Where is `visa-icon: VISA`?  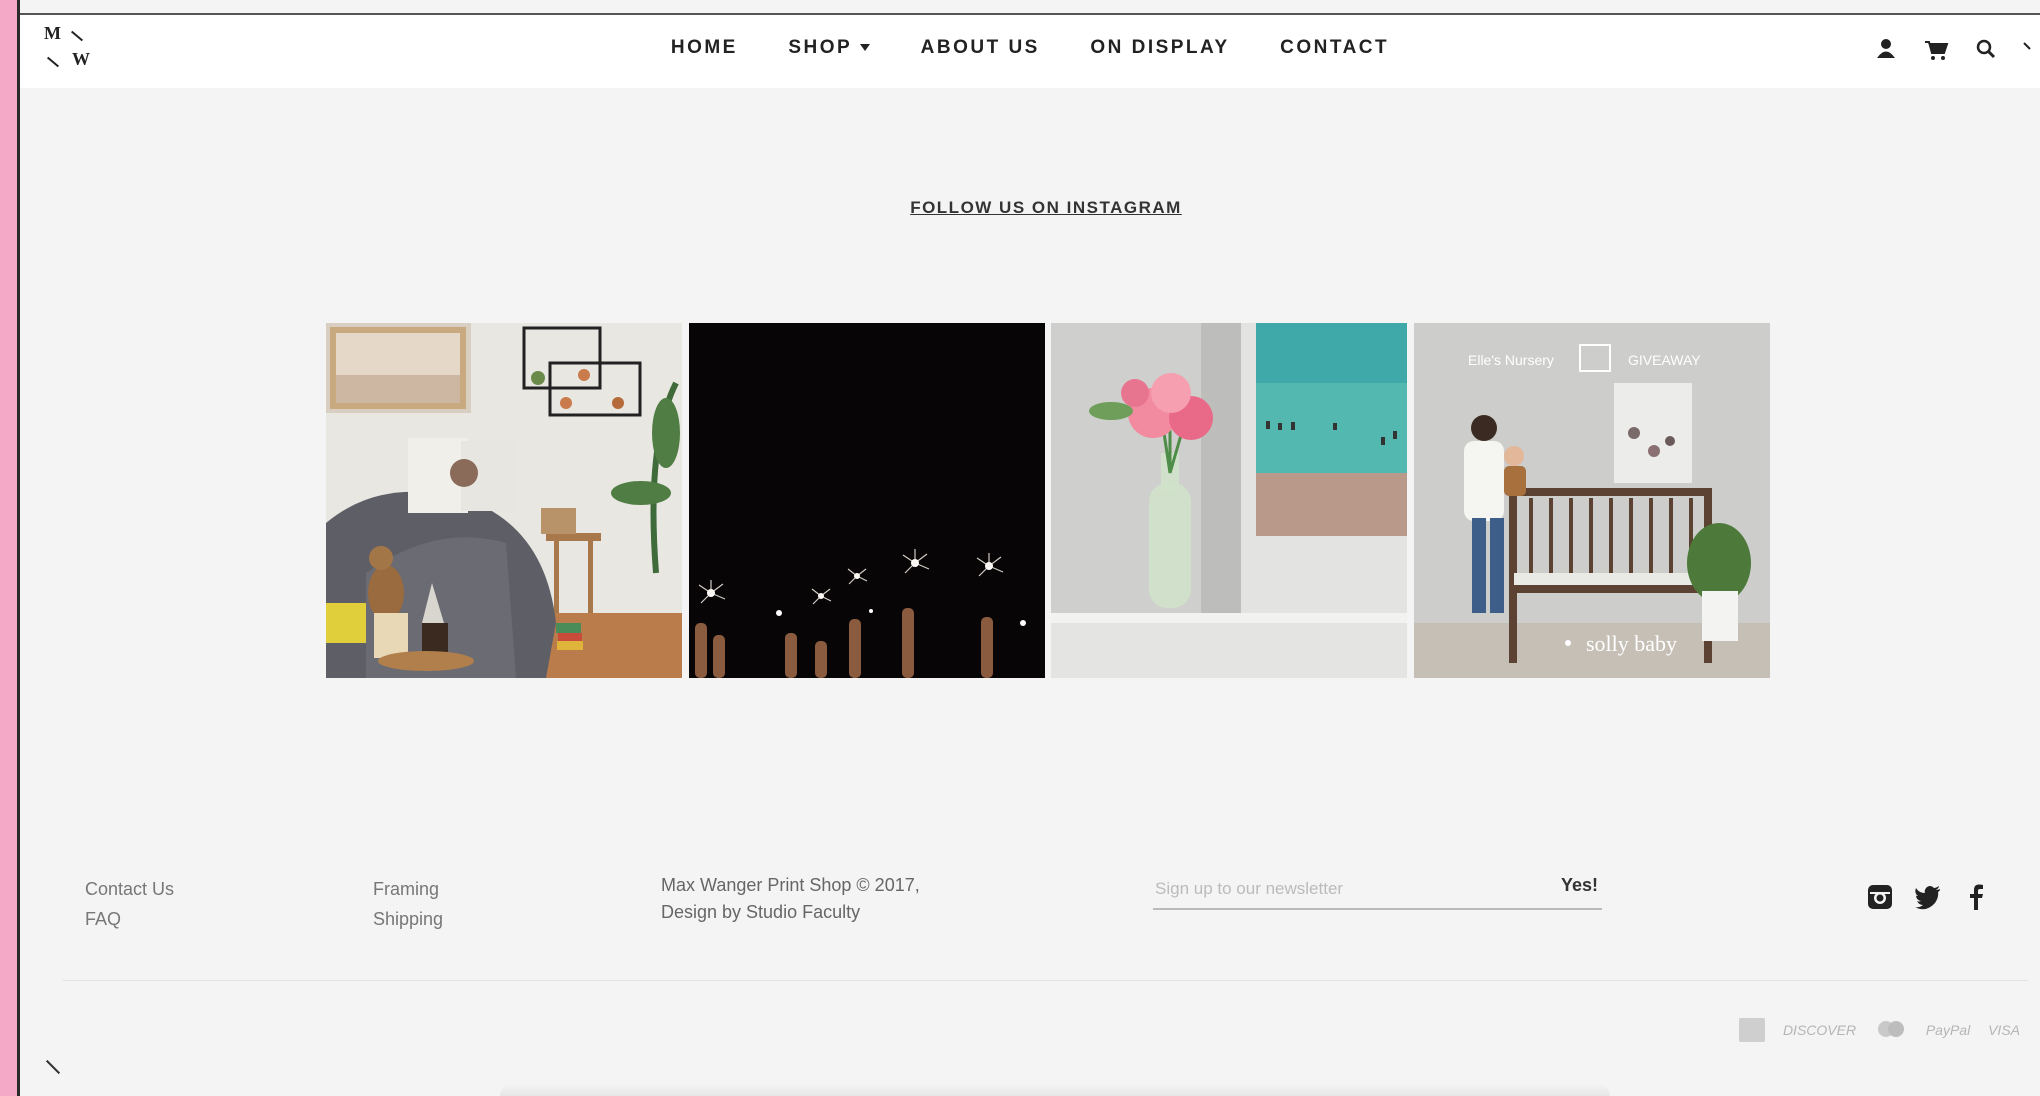
visa-icon: VISA is located at coordinates (2004, 1030).